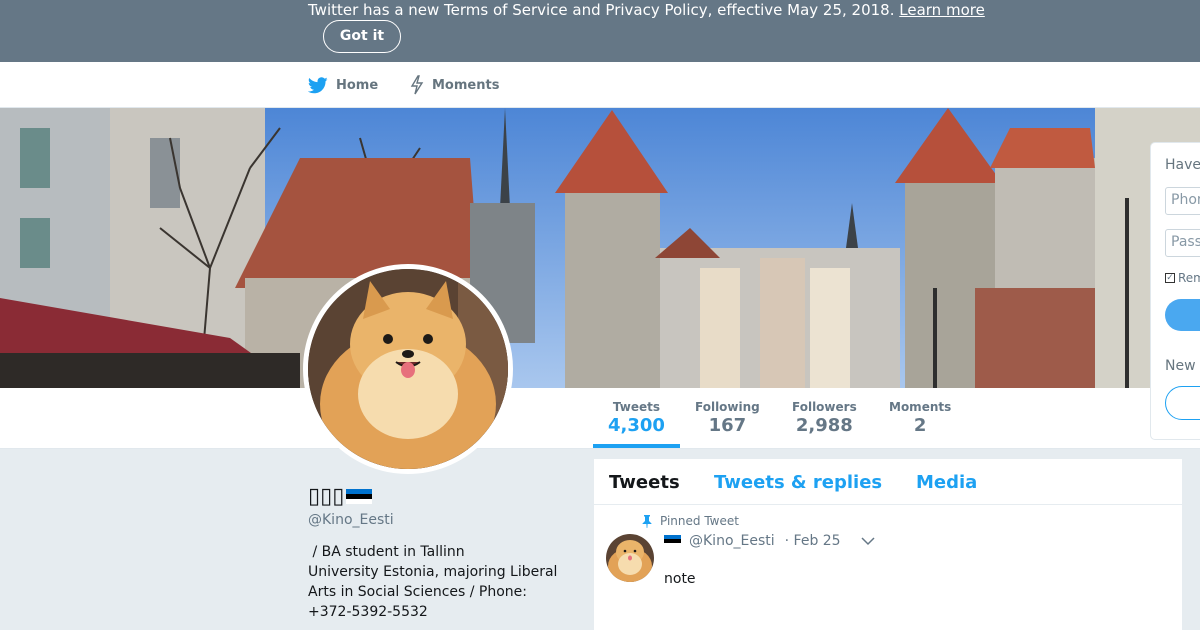 The height and width of the screenshot is (630, 1200). I want to click on pinned-label: Pinned Tweet, so click(690, 521).